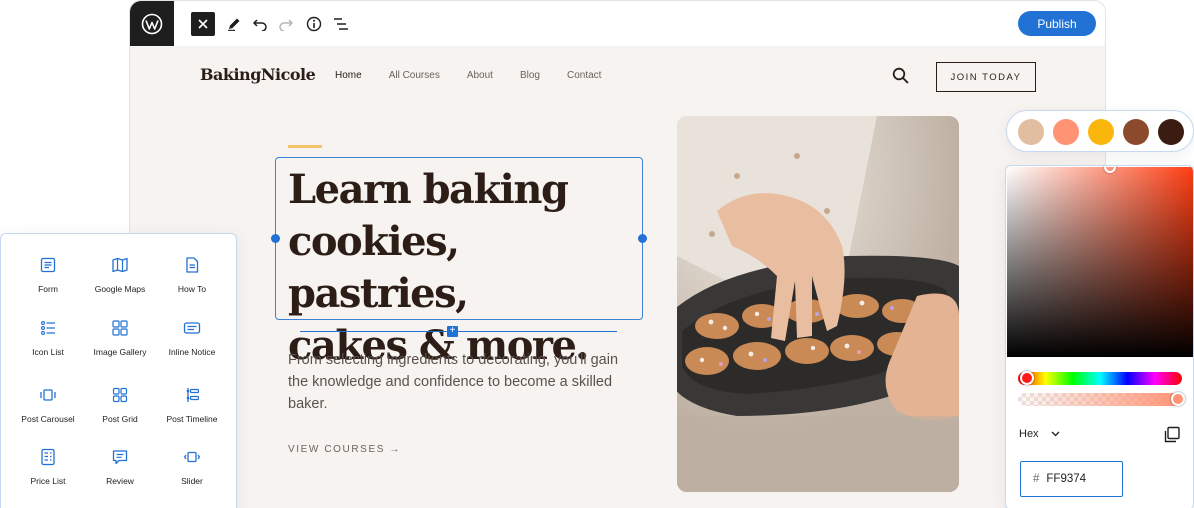  What do you see at coordinates (192, 328) in the screenshot?
I see `notice-icon` at bounding box center [192, 328].